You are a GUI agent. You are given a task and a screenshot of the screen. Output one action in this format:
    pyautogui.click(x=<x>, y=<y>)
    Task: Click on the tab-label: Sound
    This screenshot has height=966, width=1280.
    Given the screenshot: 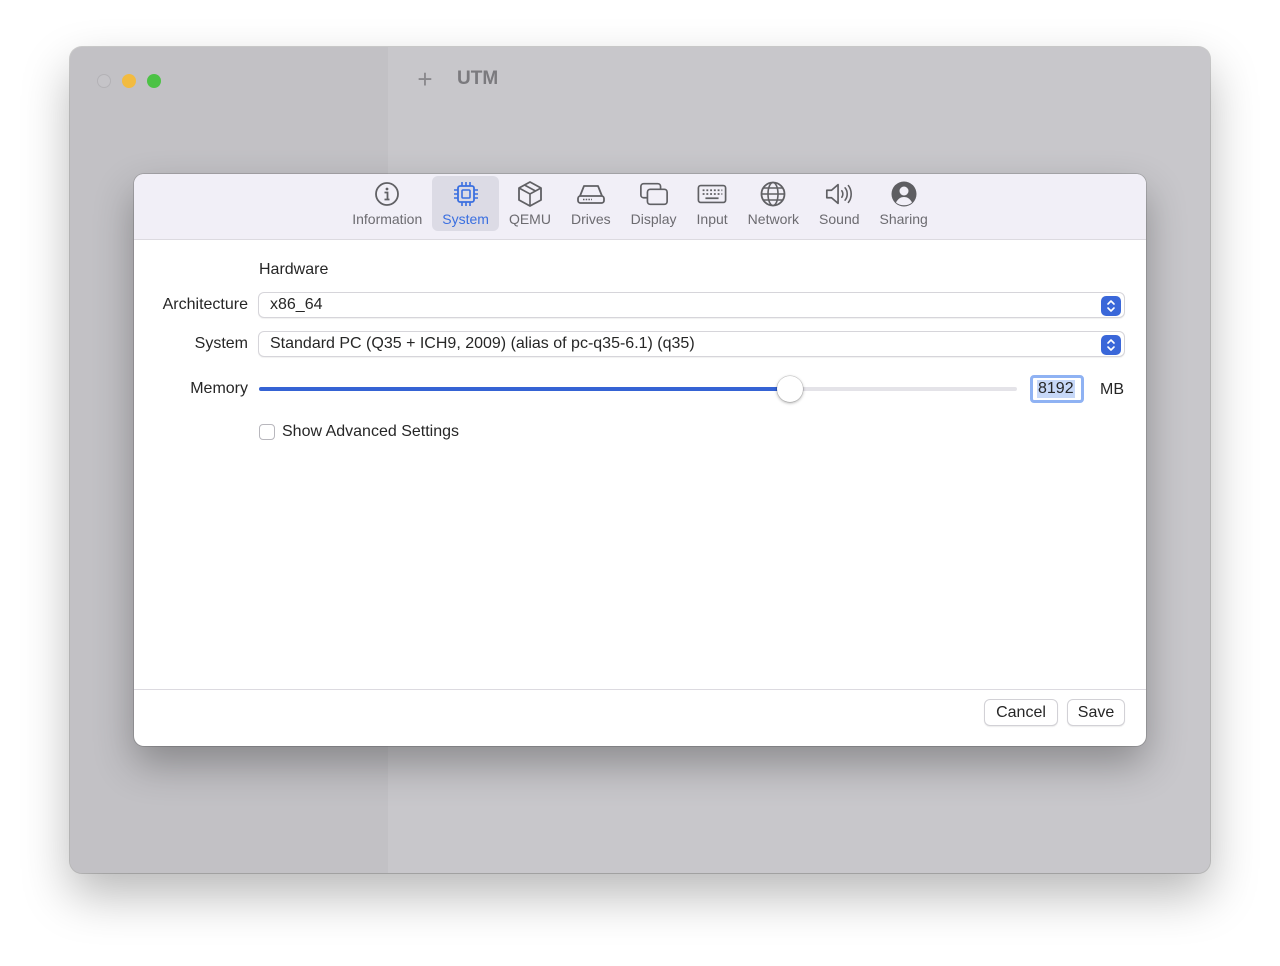 What is the action you would take?
    pyautogui.click(x=839, y=219)
    